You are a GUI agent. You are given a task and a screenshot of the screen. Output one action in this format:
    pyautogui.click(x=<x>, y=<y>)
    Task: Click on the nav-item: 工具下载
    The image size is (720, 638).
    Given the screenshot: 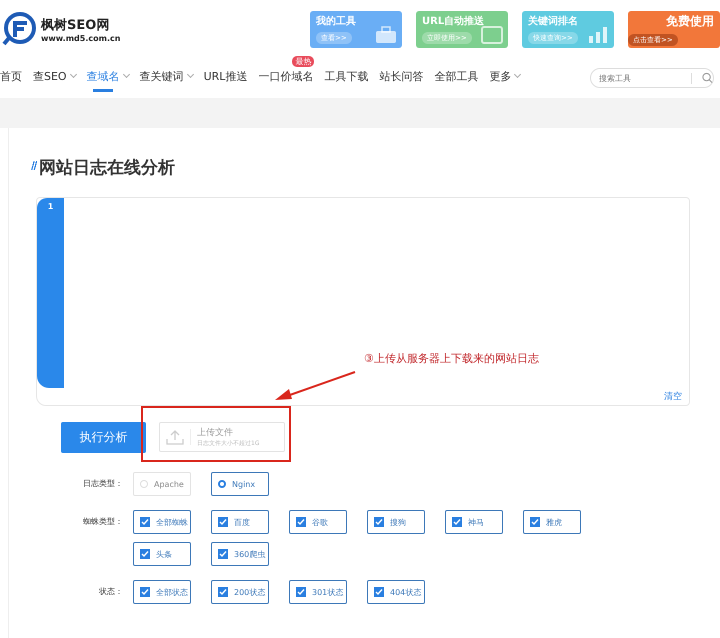 What is the action you would take?
    pyautogui.click(x=348, y=77)
    